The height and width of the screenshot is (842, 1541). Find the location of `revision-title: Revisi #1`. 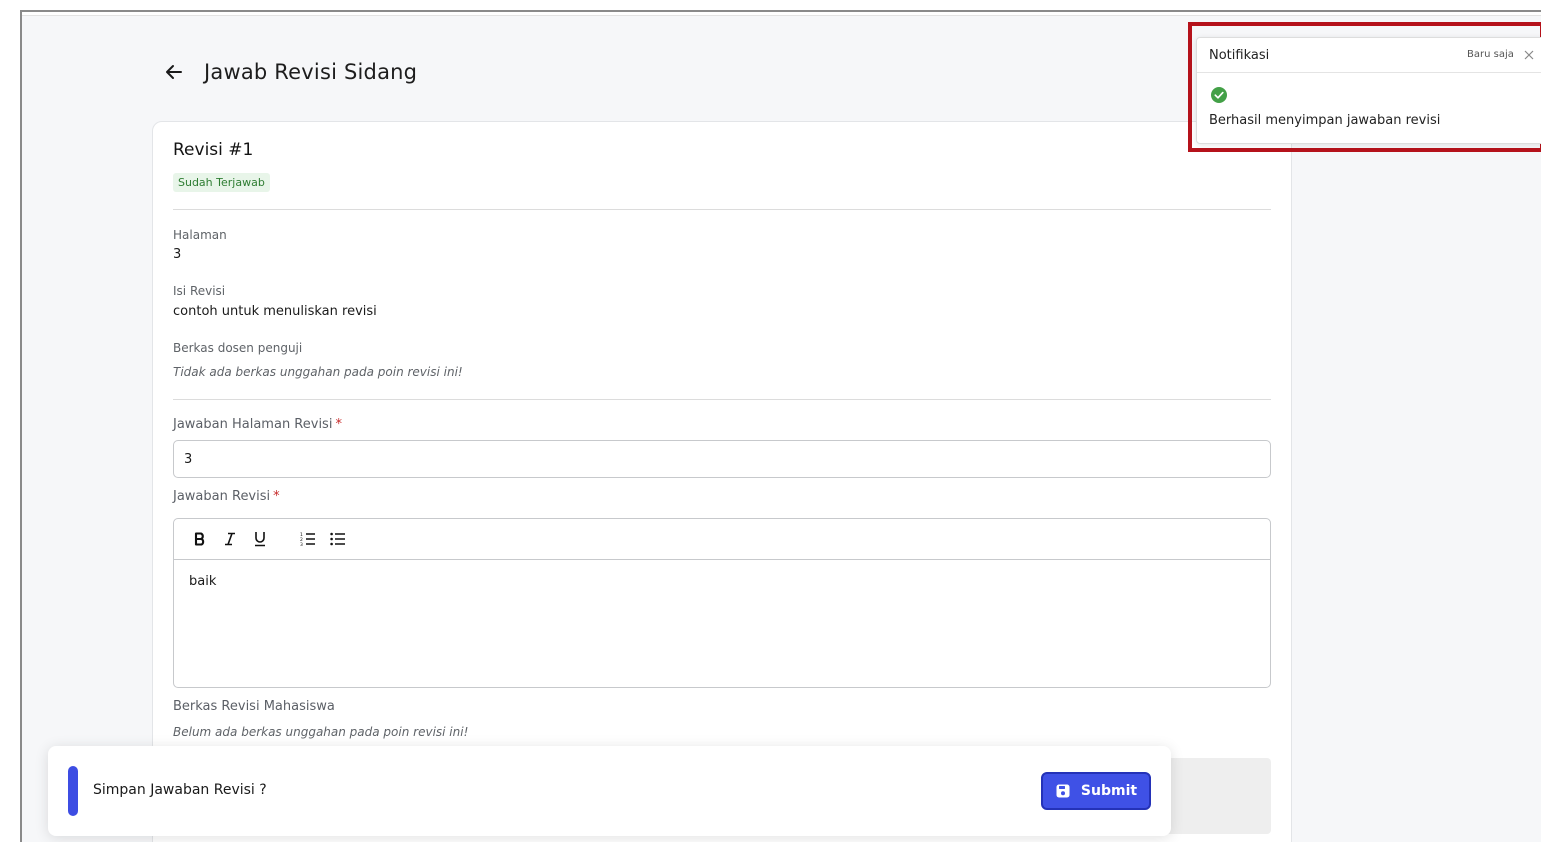

revision-title: Revisi #1 is located at coordinates (213, 150).